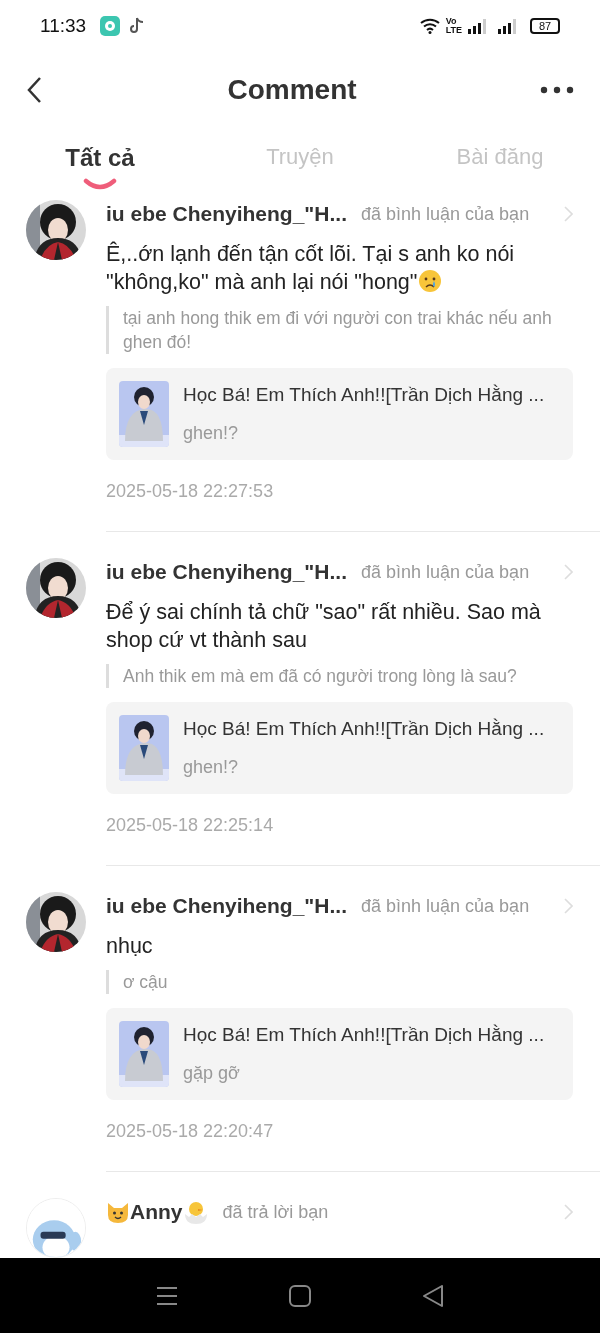  Describe the element at coordinates (300, 1295) in the screenshot. I see `home-icon` at that location.